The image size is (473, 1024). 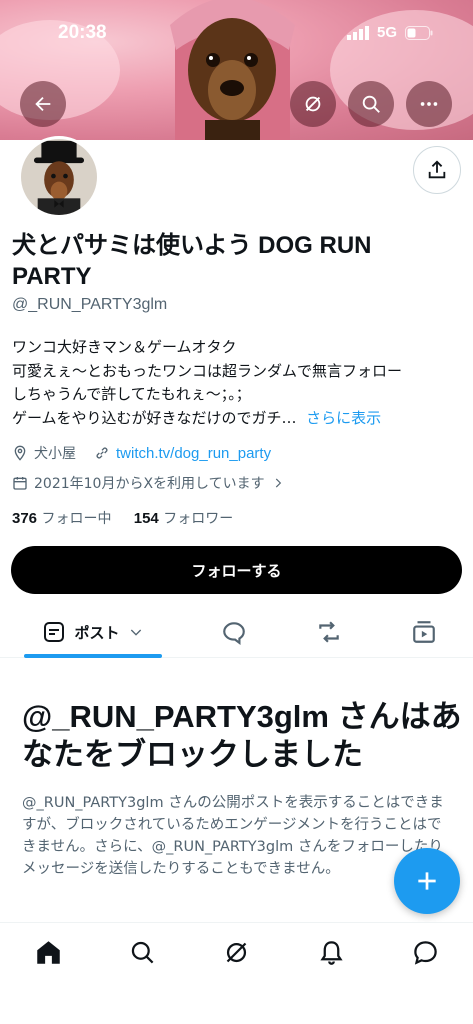 I want to click on tab-reposts, so click(x=329, y=632).